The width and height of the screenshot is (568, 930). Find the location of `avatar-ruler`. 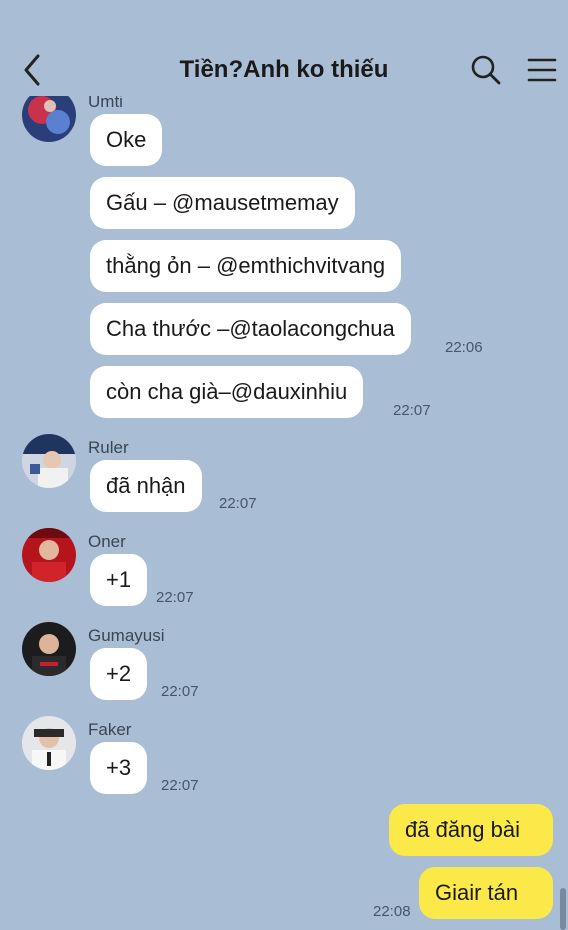

avatar-ruler is located at coordinates (49, 461).